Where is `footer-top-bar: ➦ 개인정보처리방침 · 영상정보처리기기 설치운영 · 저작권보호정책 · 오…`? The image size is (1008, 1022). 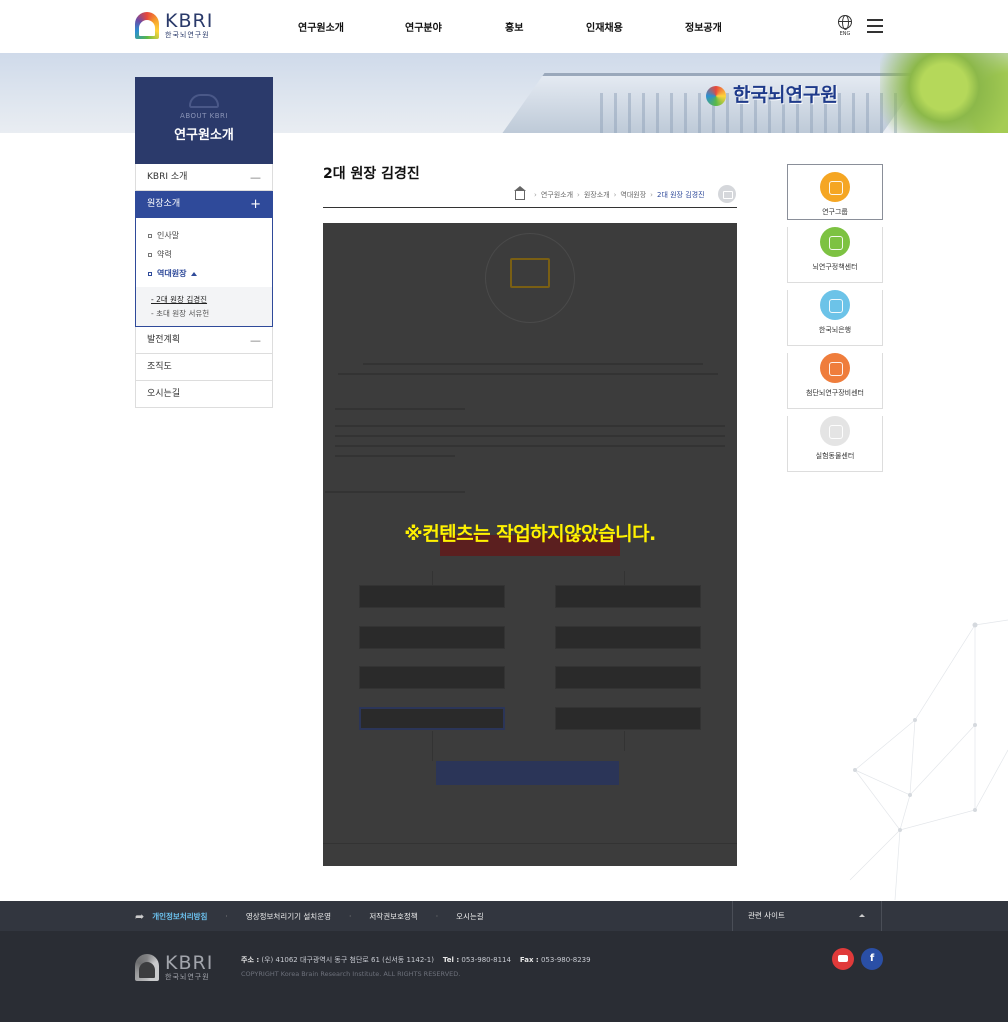 footer-top-bar: ➦ 개인정보처리방침 · 영상정보처리기기 설치운영 · 저작권보호정책 · 오… is located at coordinates (504, 916).